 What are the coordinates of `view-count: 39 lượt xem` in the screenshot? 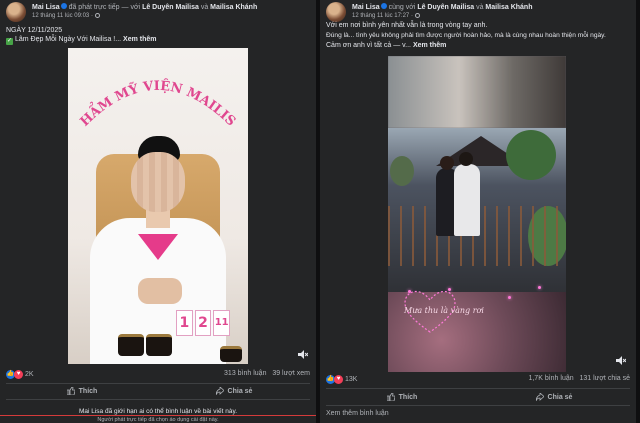 It's located at (291, 373).